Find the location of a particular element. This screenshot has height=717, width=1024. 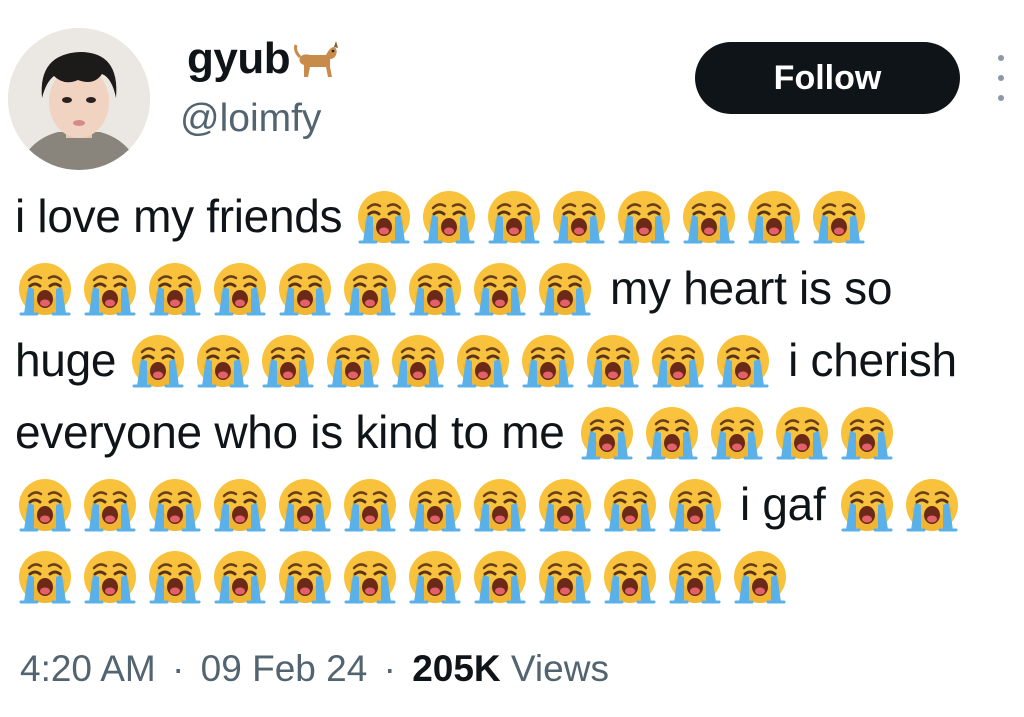

tweet-text-segment: my heart is so is located at coordinates (751, 288).